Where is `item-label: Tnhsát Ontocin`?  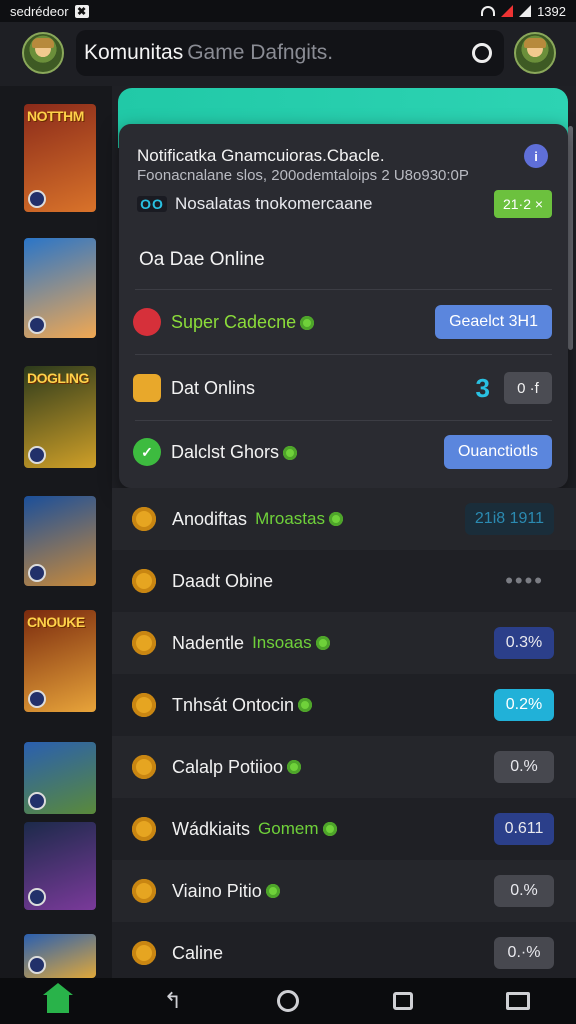
item-label: Tnhsát Ontocin is located at coordinates (233, 704).